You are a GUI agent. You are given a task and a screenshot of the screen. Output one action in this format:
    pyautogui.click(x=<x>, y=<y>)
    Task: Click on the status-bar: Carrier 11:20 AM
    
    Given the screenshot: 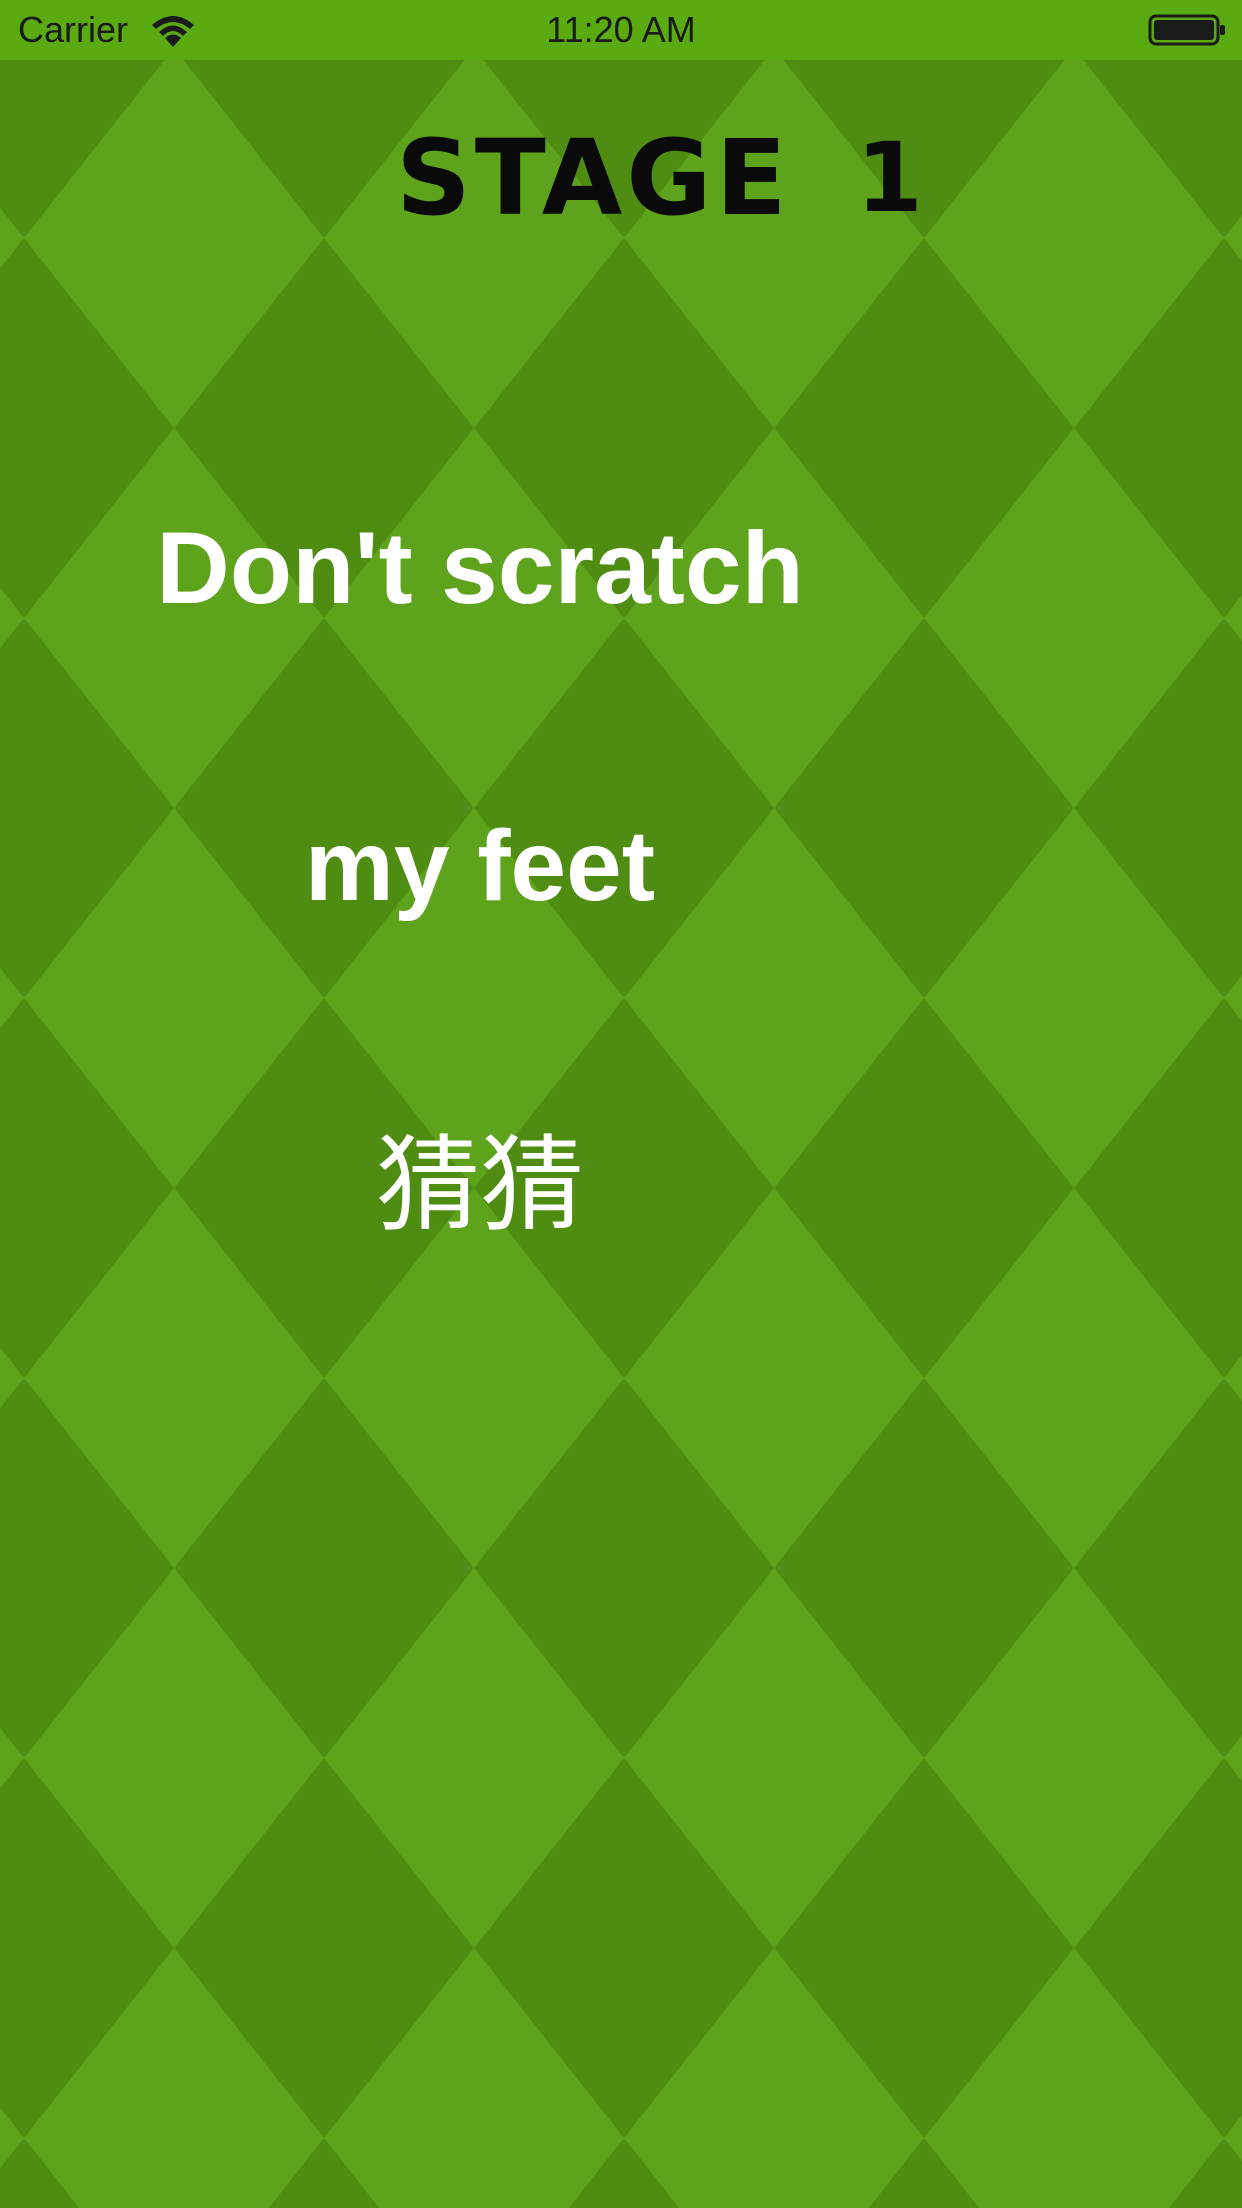 What is the action you would take?
    pyautogui.click(x=621, y=30)
    